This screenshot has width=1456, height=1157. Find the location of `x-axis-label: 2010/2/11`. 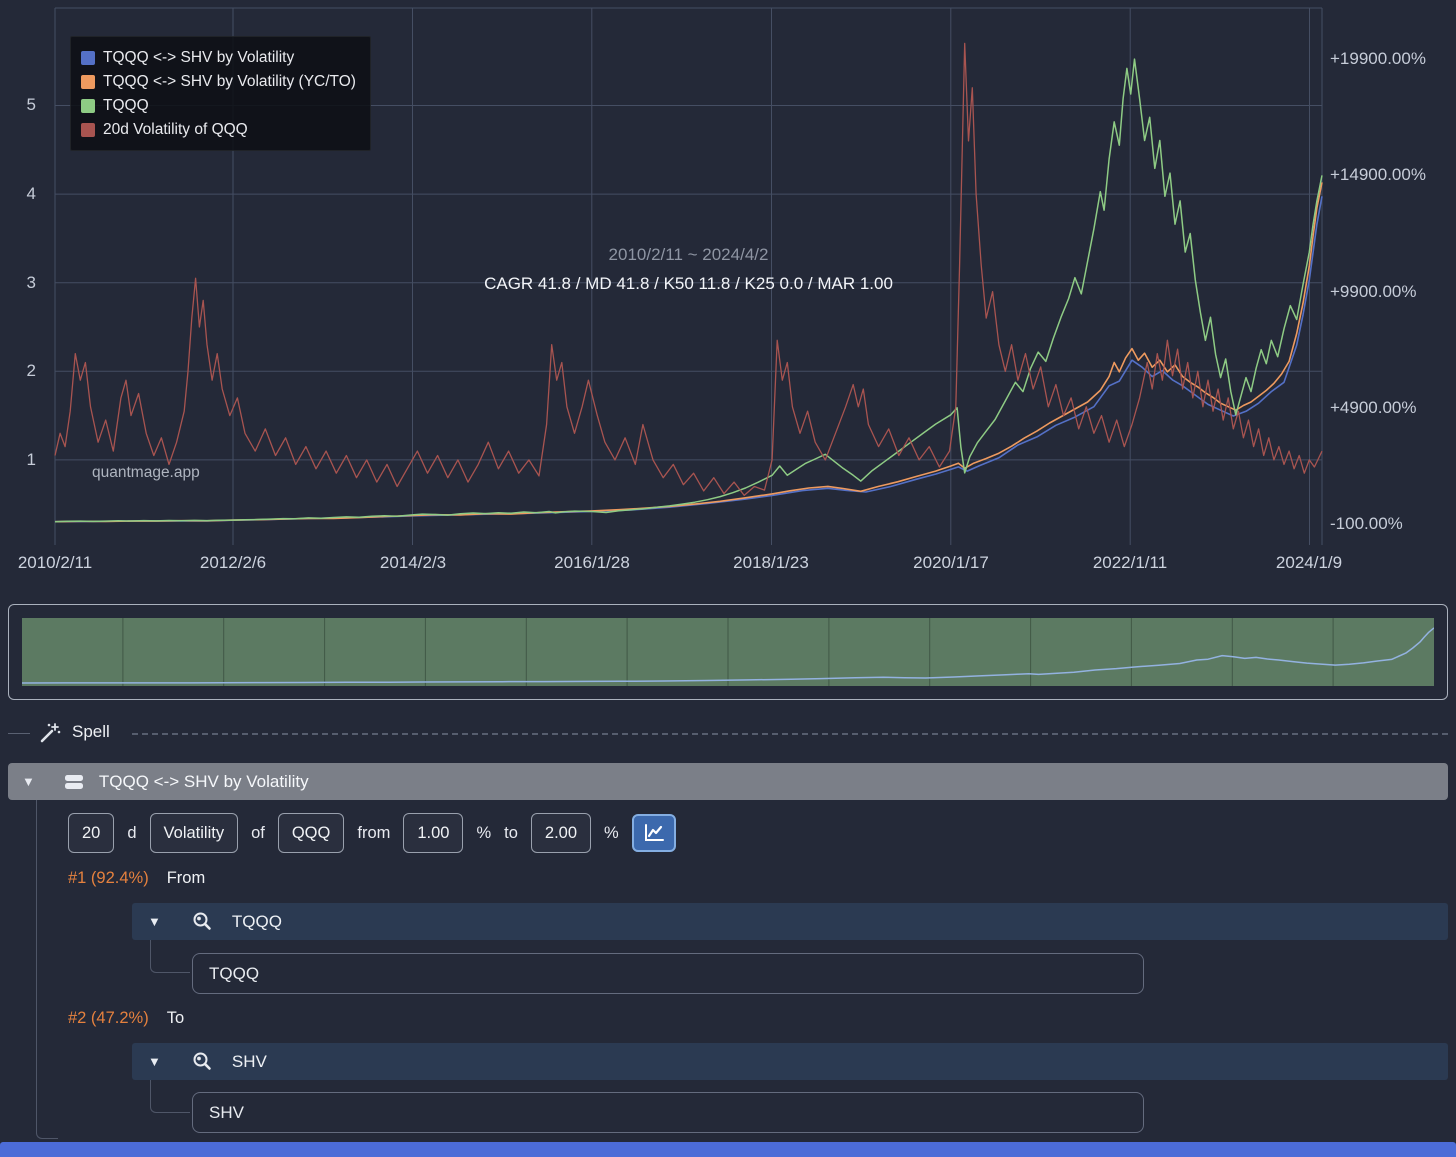

x-axis-label: 2010/2/11 is located at coordinates (55, 562).